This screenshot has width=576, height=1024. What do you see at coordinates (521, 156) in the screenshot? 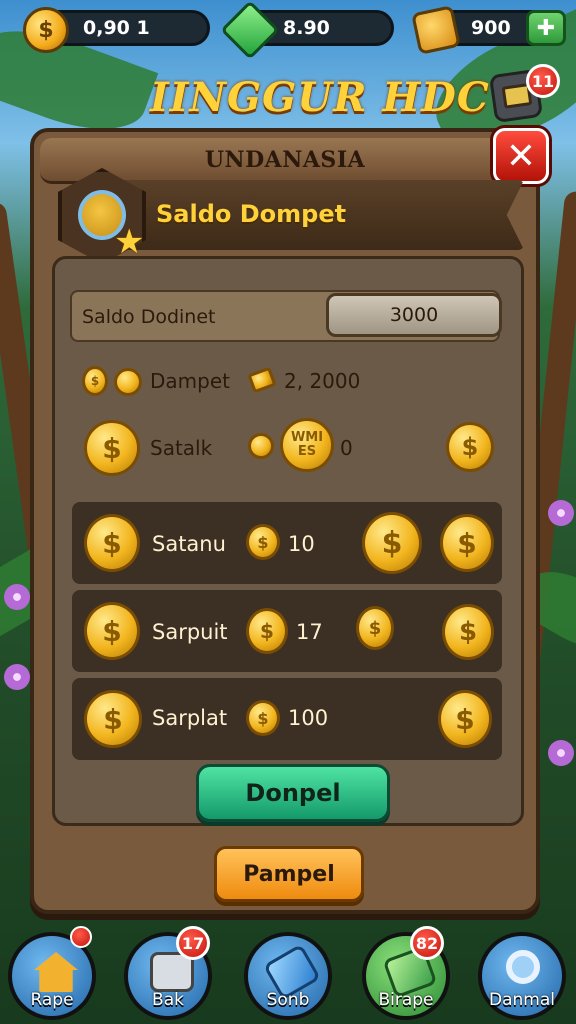
I see `close-button: ✕` at bounding box center [521, 156].